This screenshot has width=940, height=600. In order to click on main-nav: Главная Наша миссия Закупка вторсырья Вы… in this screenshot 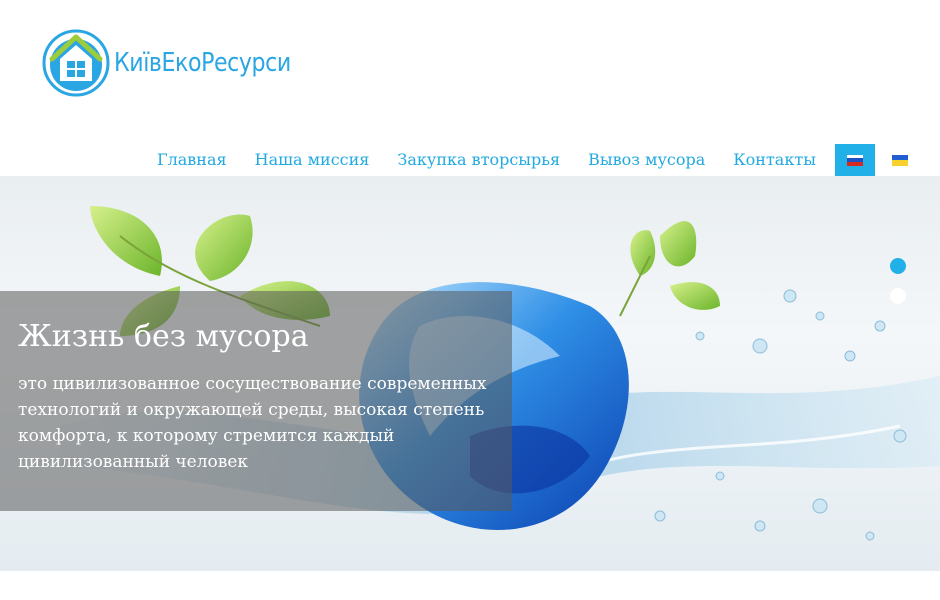, I will do `click(531, 160)`.